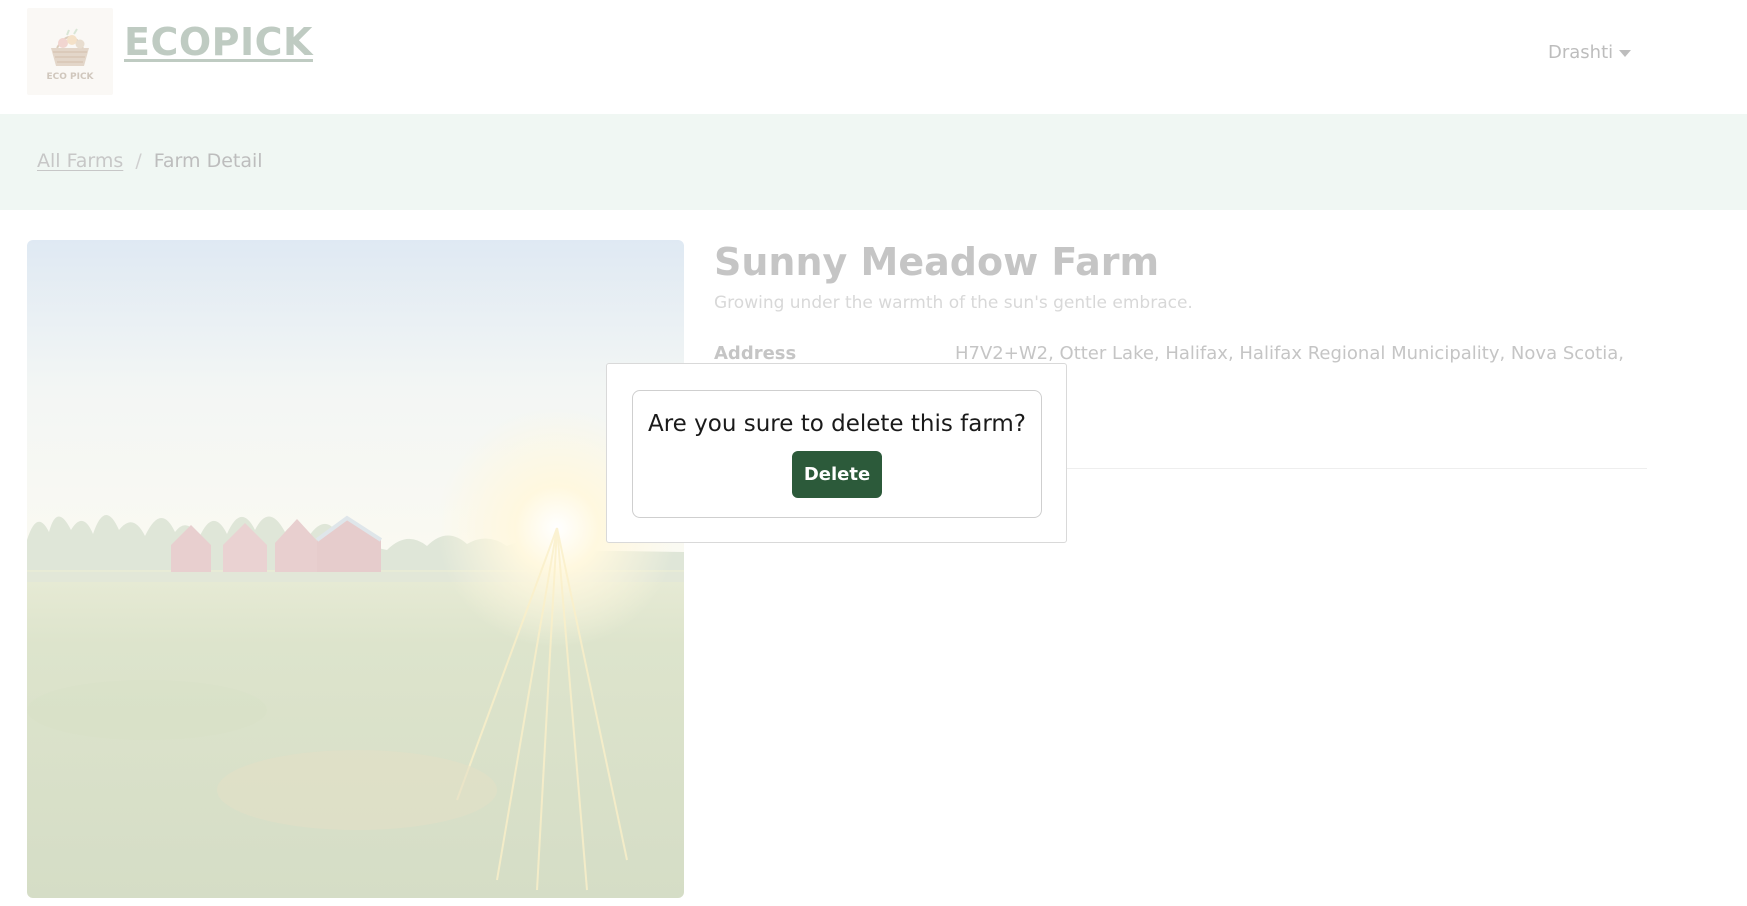 This screenshot has height=906, width=1747. Describe the element at coordinates (937, 262) in the screenshot. I see `farm-title: Sunny Meadow Farm` at that location.